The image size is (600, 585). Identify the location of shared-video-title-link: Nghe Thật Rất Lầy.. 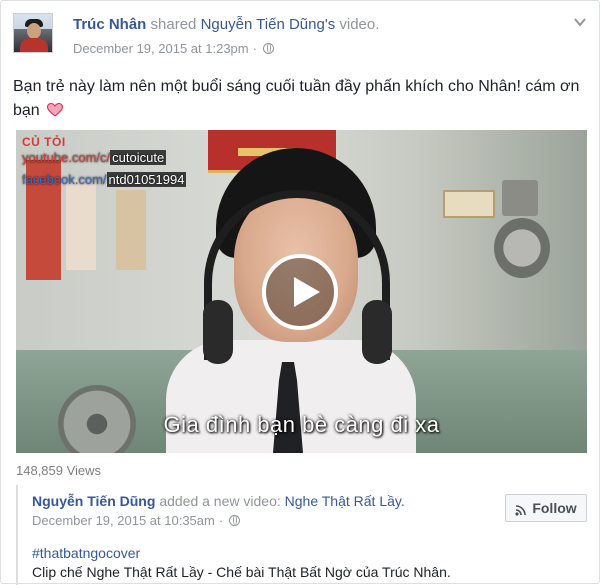
(345, 501).